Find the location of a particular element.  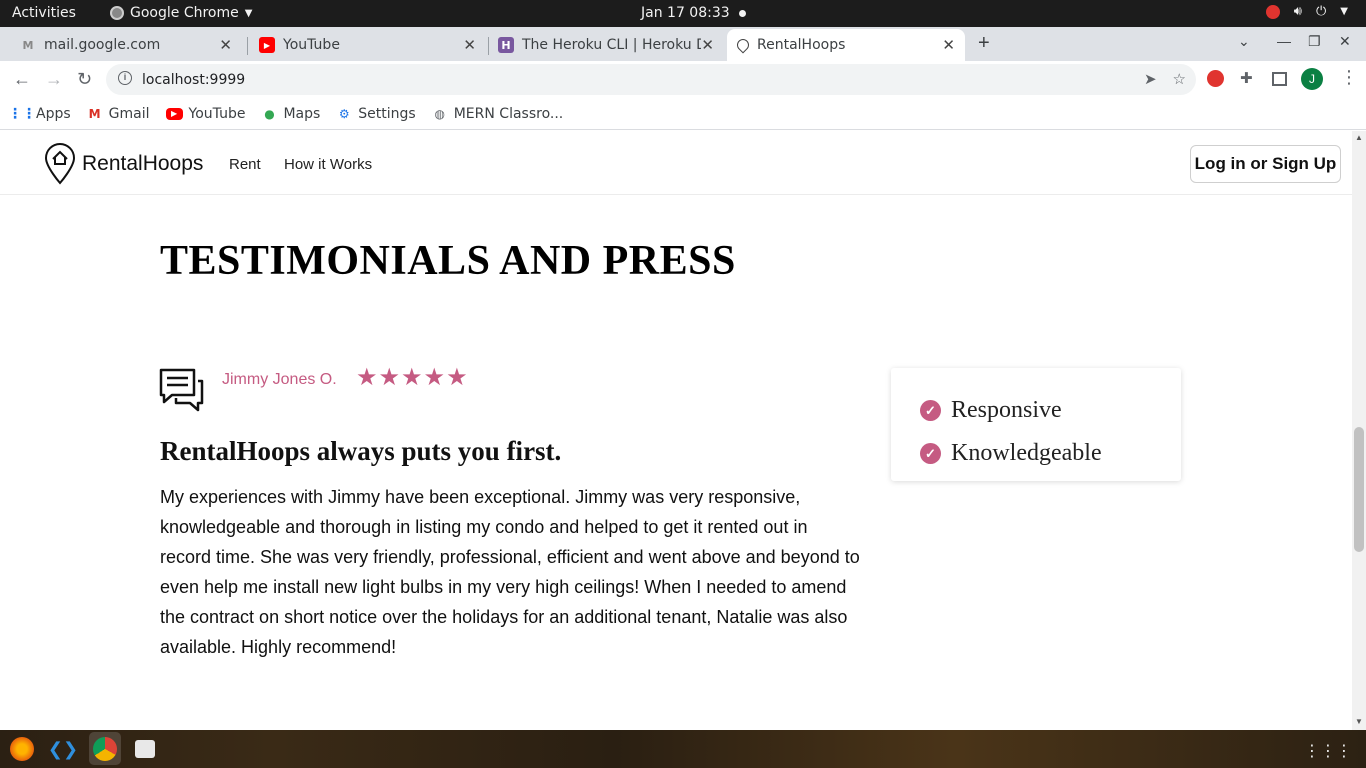

nav-link-how-it-works: How it Works is located at coordinates (328, 164).